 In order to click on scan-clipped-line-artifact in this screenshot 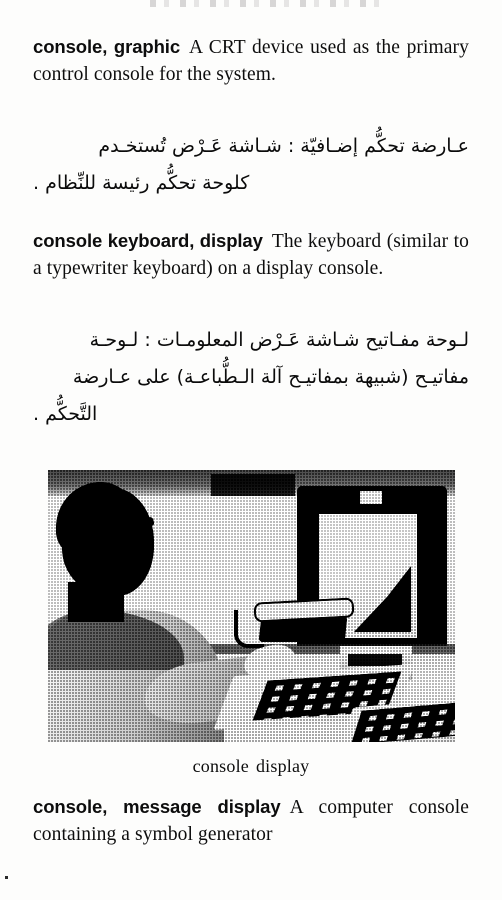, I will do `click(265, 3)`.